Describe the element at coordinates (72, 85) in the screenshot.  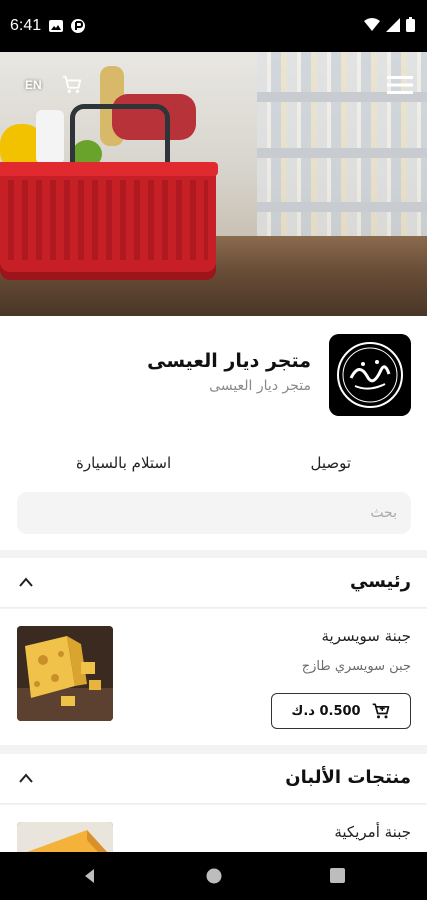
I see `cart-icon` at that location.